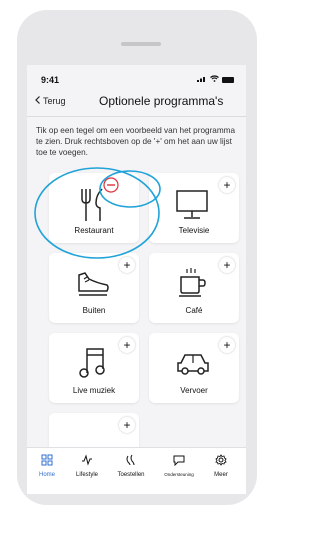  Describe the element at coordinates (194, 230) in the screenshot. I see `tile-label: Televisie` at that location.